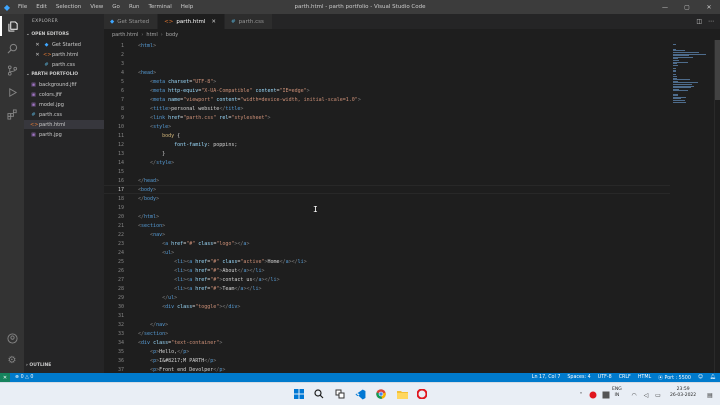 Image resolution: width=720 pixels, height=405 pixels. Describe the element at coordinates (387, 135) in the screenshot. I see `code-line: 11 body {` at that location.